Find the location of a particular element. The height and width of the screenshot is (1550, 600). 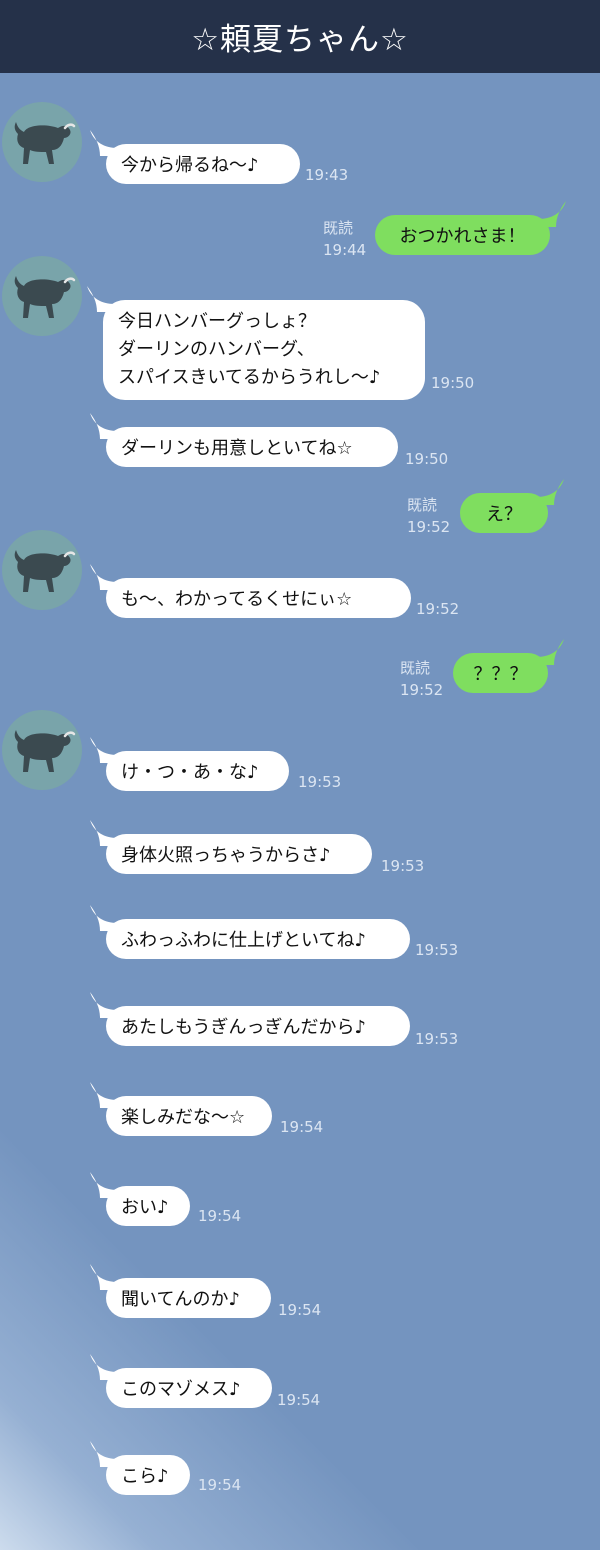

message-bubble: おつかれさま！ is located at coordinates (470, 228).